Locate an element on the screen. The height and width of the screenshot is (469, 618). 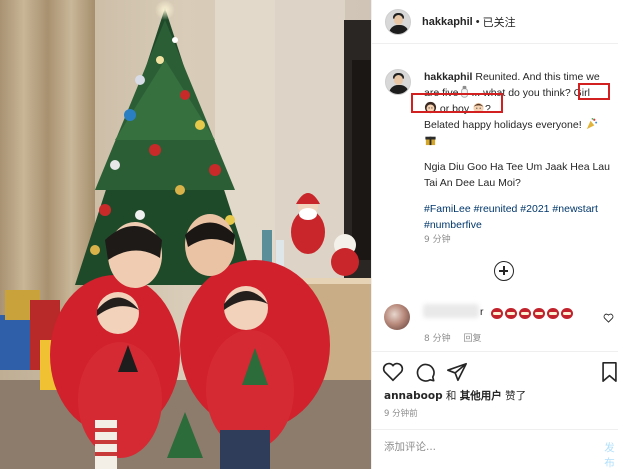
load-more-comments-button is located at coordinates (504, 271).